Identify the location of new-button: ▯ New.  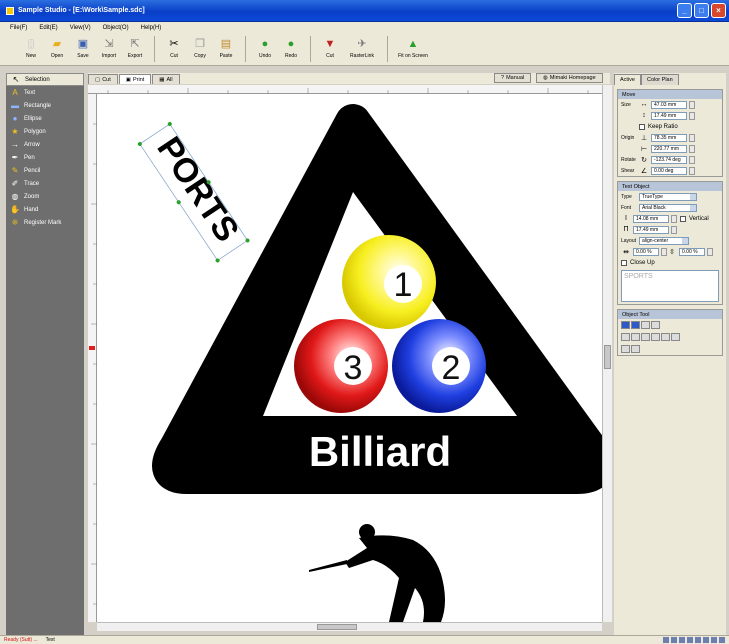
(31, 49).